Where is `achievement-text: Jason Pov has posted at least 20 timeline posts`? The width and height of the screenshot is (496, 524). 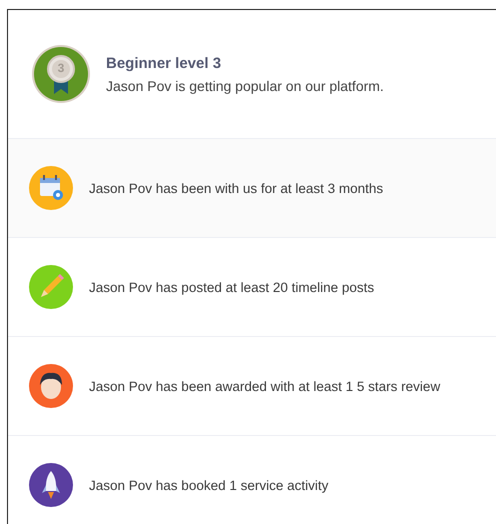
achievement-text: Jason Pov has posted at least 20 timeline posts is located at coordinates (231, 287).